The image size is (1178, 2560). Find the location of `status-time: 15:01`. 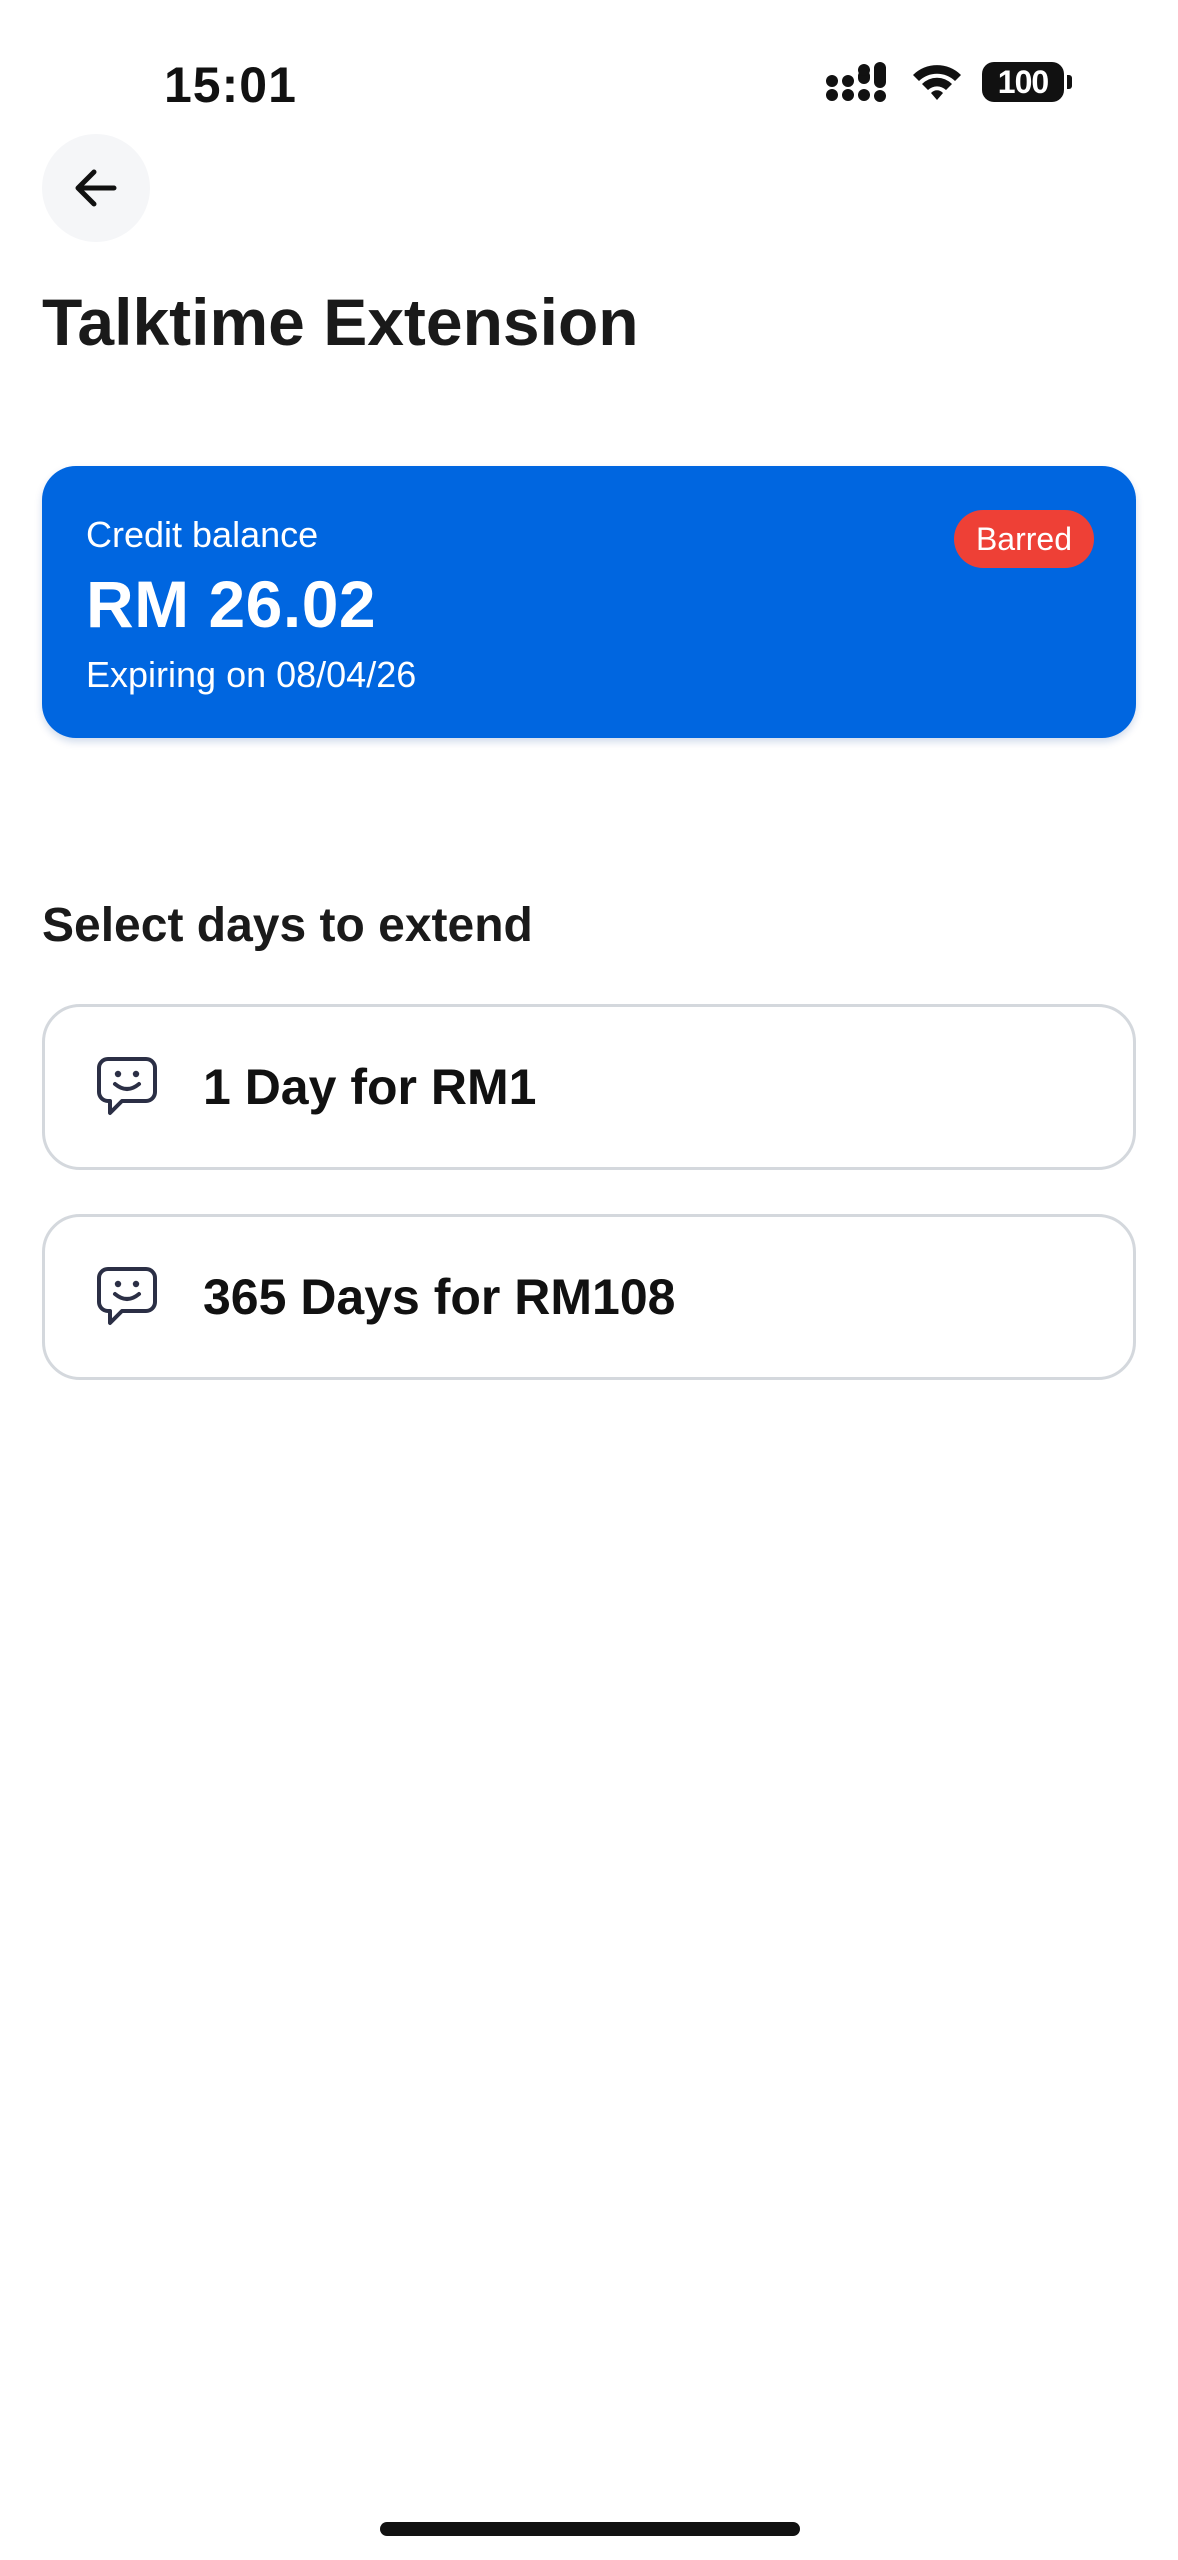

status-time: 15:01 is located at coordinates (230, 85).